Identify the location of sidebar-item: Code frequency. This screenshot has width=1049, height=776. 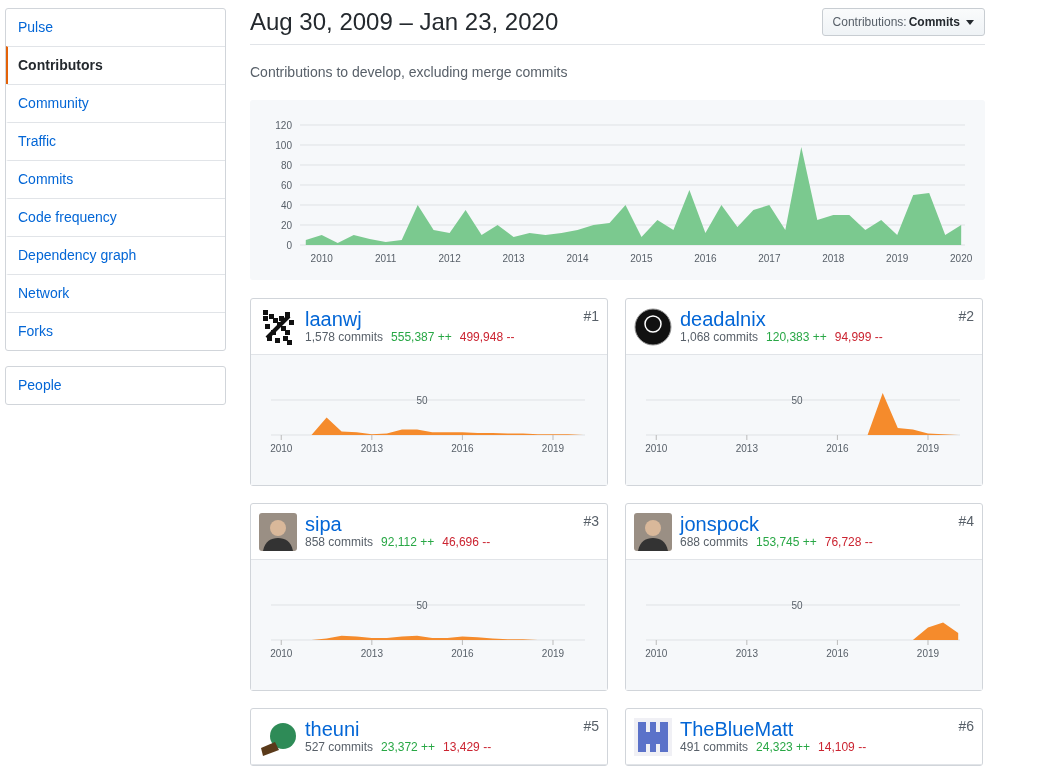
(115, 217).